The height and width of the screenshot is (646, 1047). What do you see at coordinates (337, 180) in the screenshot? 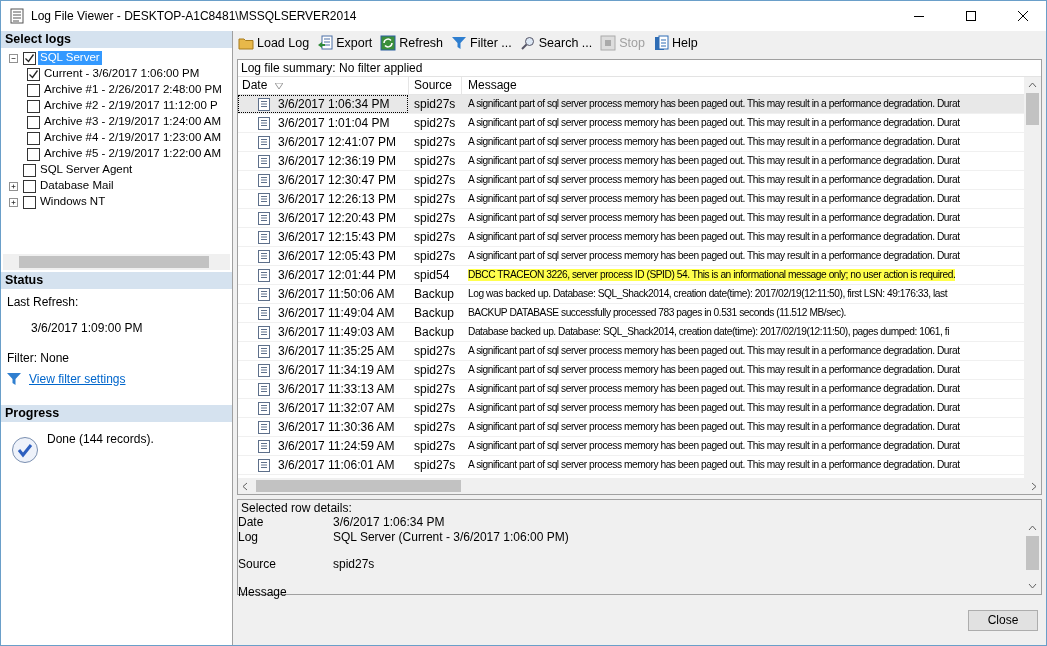
I see `date-text: 3/6/2017 12:30:47 PM` at bounding box center [337, 180].